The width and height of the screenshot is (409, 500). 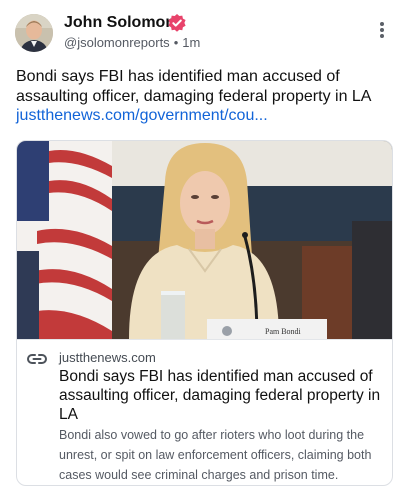 What do you see at coordinates (283, 331) in the screenshot?
I see `nameplate-text: Pam Bondi` at bounding box center [283, 331].